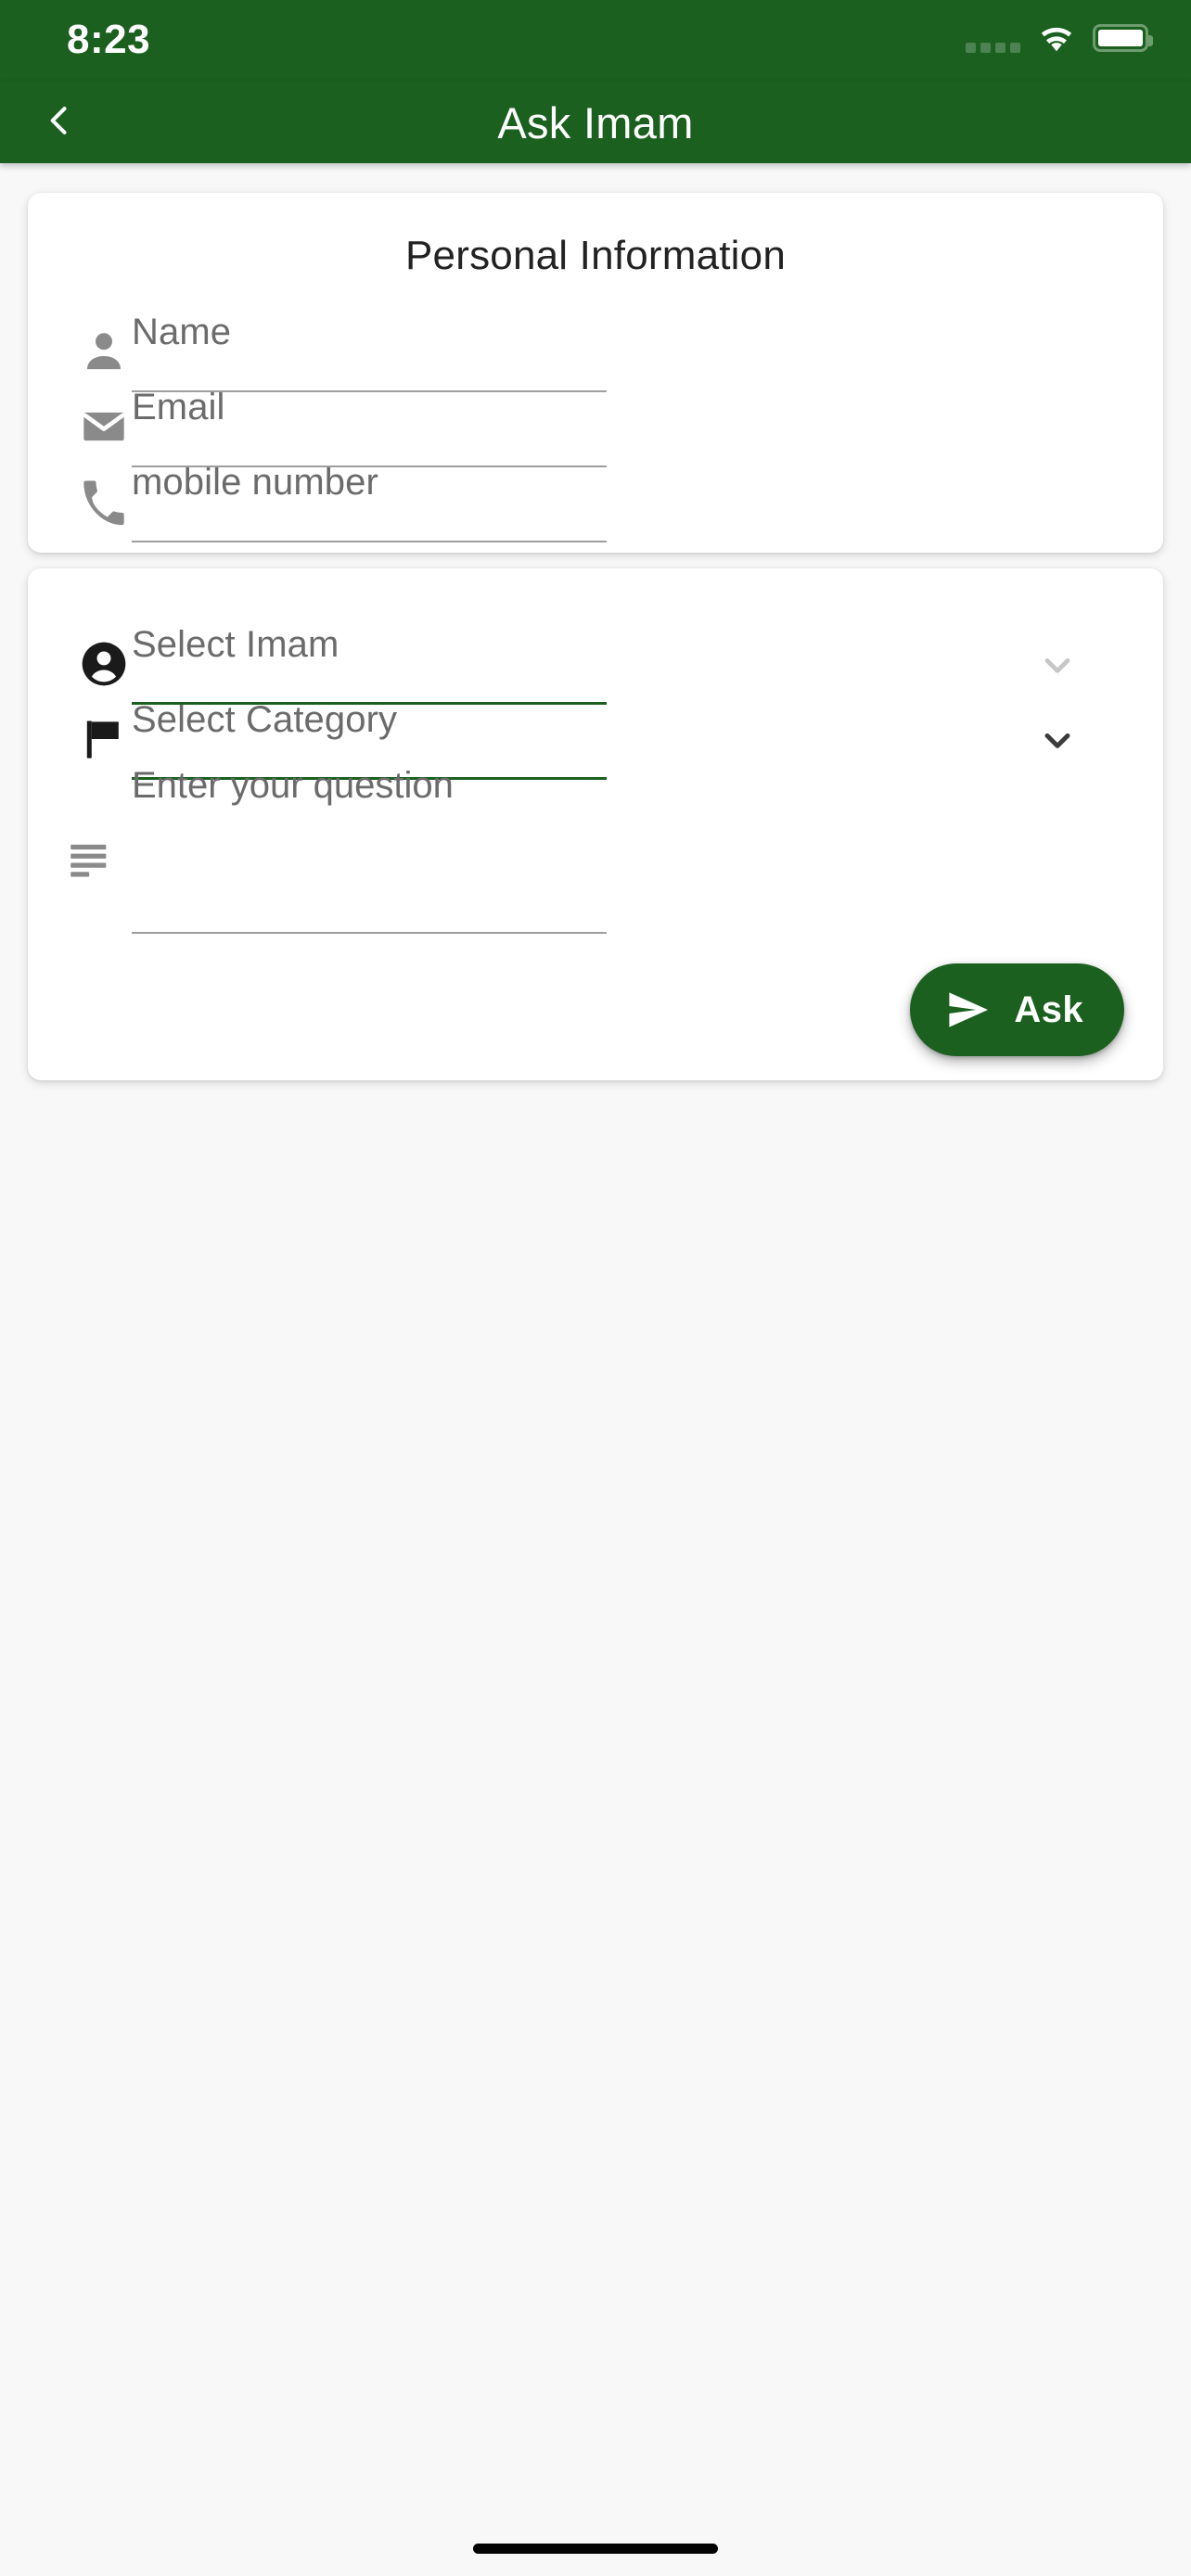 The width and height of the screenshot is (1191, 2576). What do you see at coordinates (293, 786) in the screenshot?
I see `question-placeholder: Enter your question` at bounding box center [293, 786].